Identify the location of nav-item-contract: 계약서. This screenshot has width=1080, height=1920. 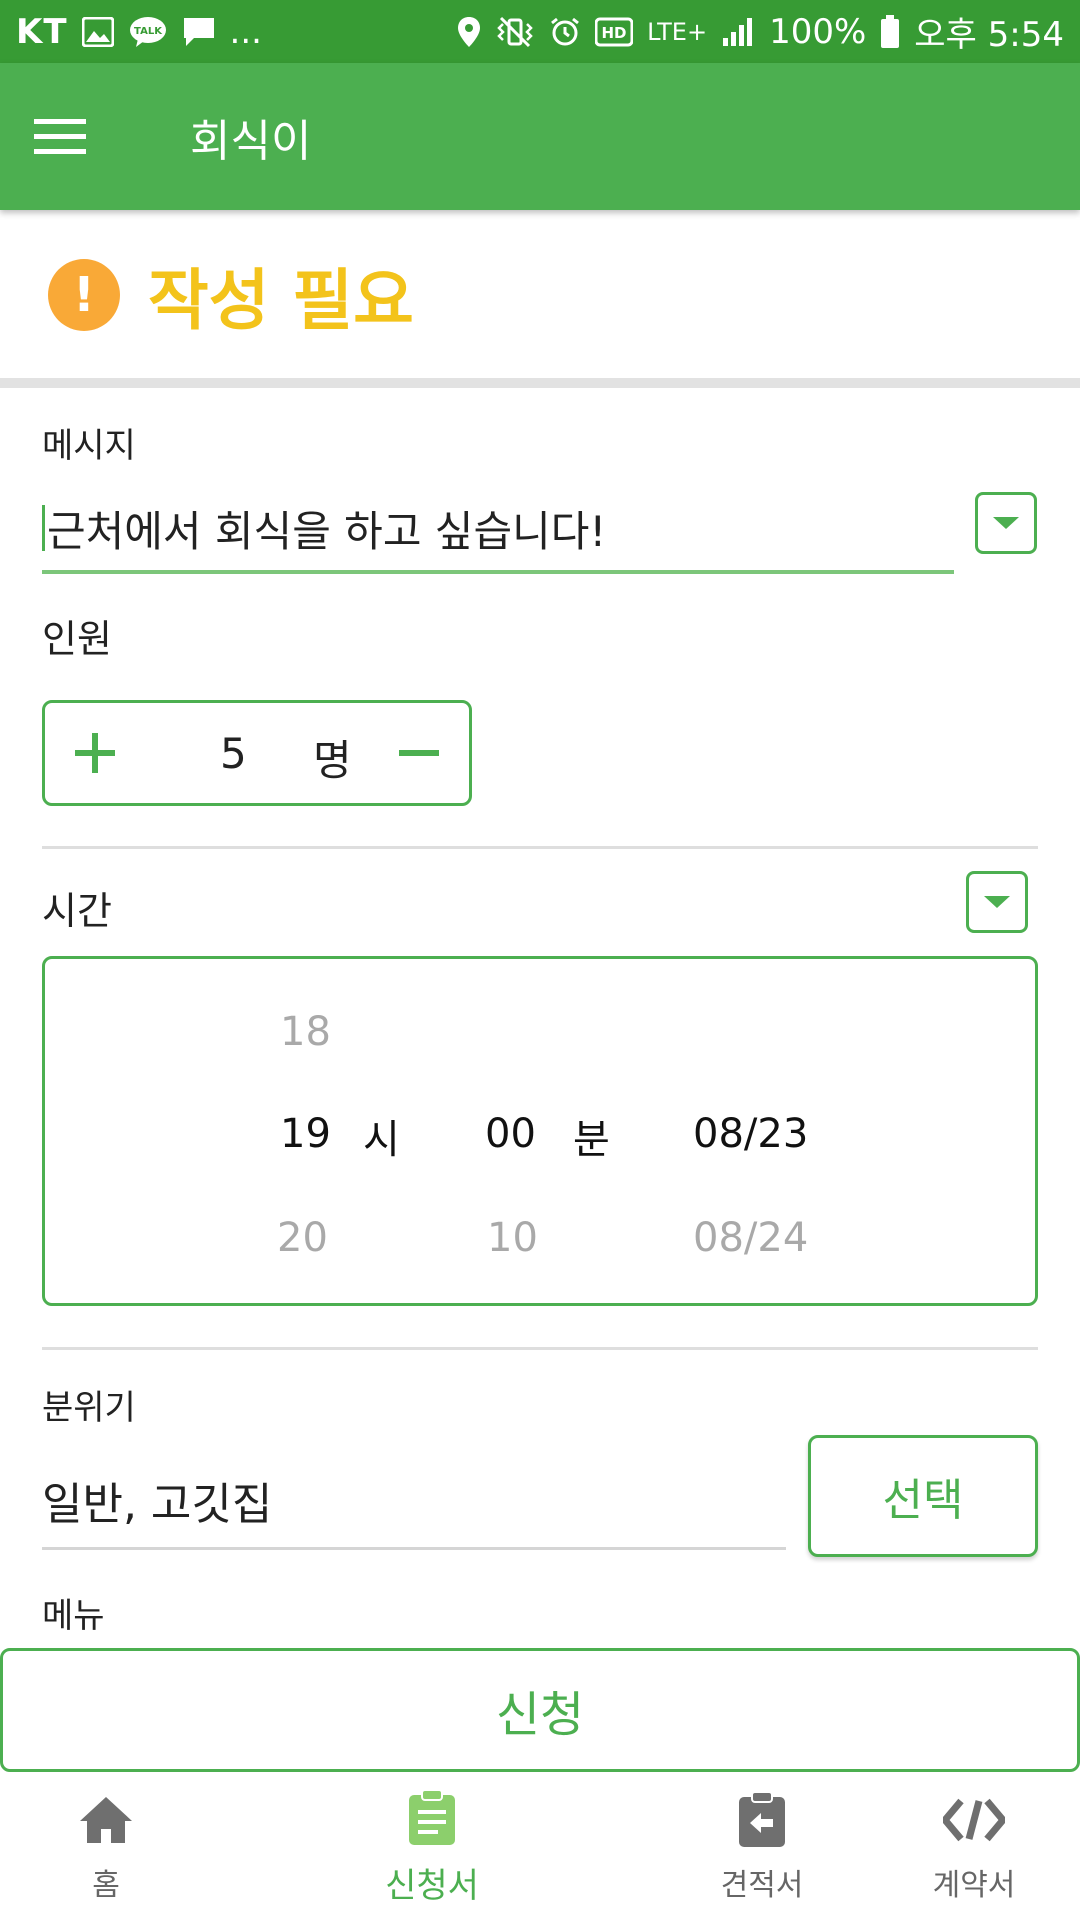
(974, 1846).